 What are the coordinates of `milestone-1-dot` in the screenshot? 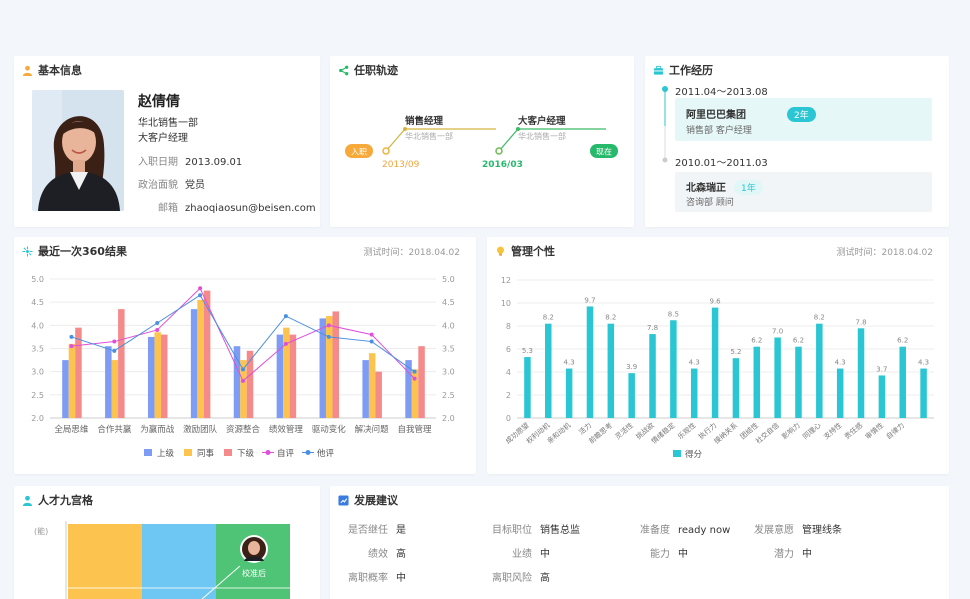 It's located at (386, 151).